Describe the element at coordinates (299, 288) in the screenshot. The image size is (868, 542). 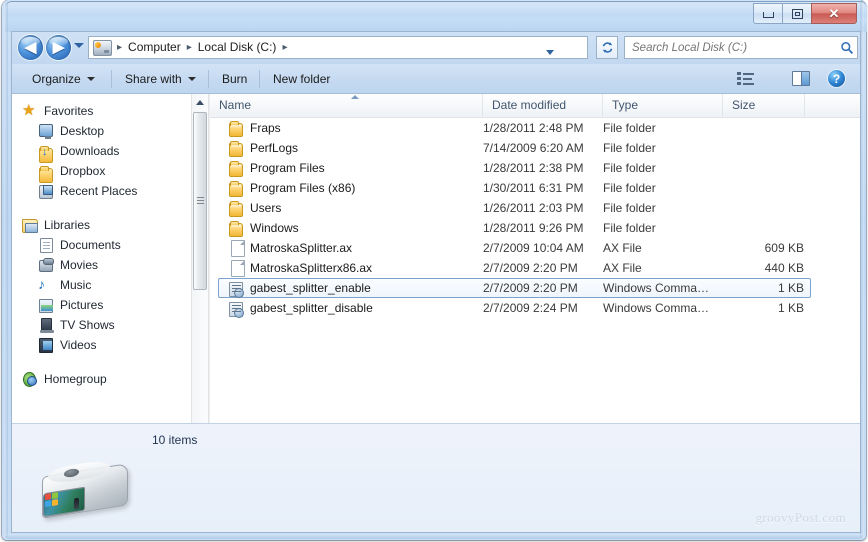
I see `cell-name: gabest_splitter_enable` at that location.